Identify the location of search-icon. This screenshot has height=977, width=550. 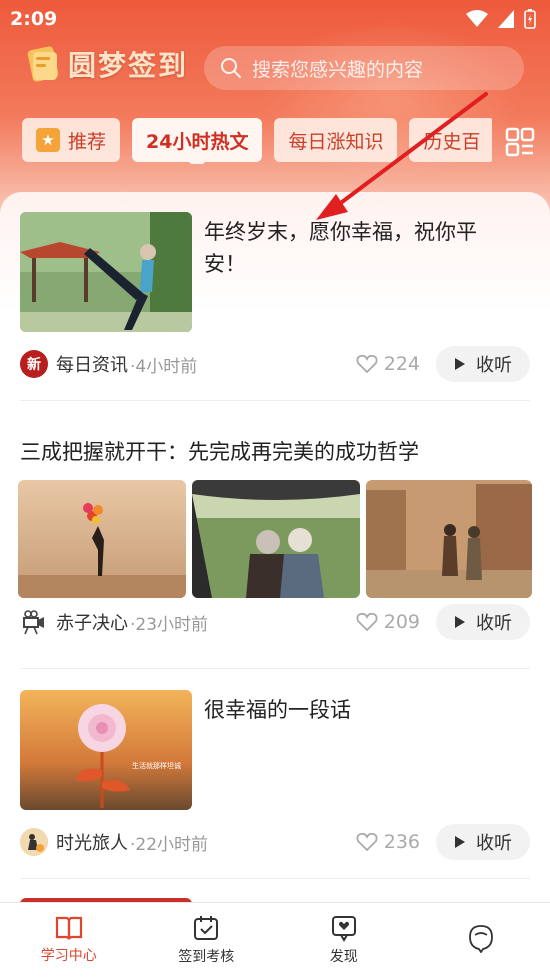
(231, 68).